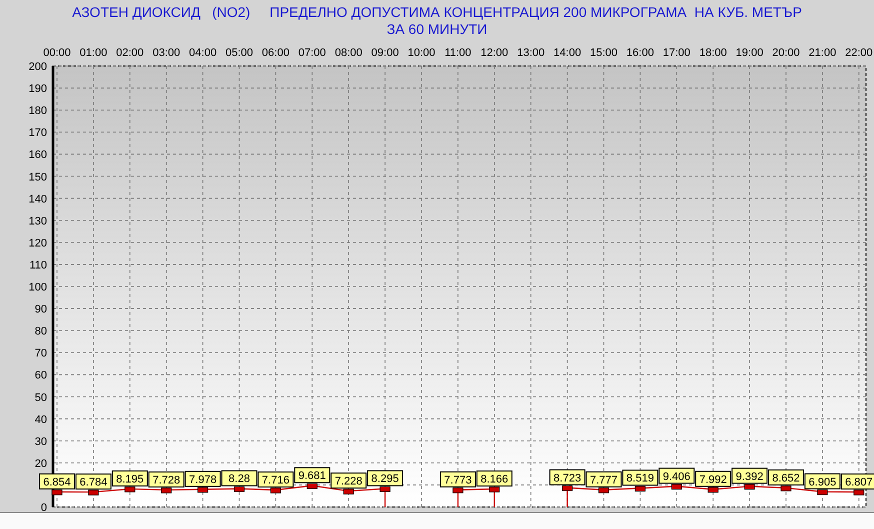  What do you see at coordinates (458, 479) in the screenshot?
I see `data-label: 7.773` at bounding box center [458, 479].